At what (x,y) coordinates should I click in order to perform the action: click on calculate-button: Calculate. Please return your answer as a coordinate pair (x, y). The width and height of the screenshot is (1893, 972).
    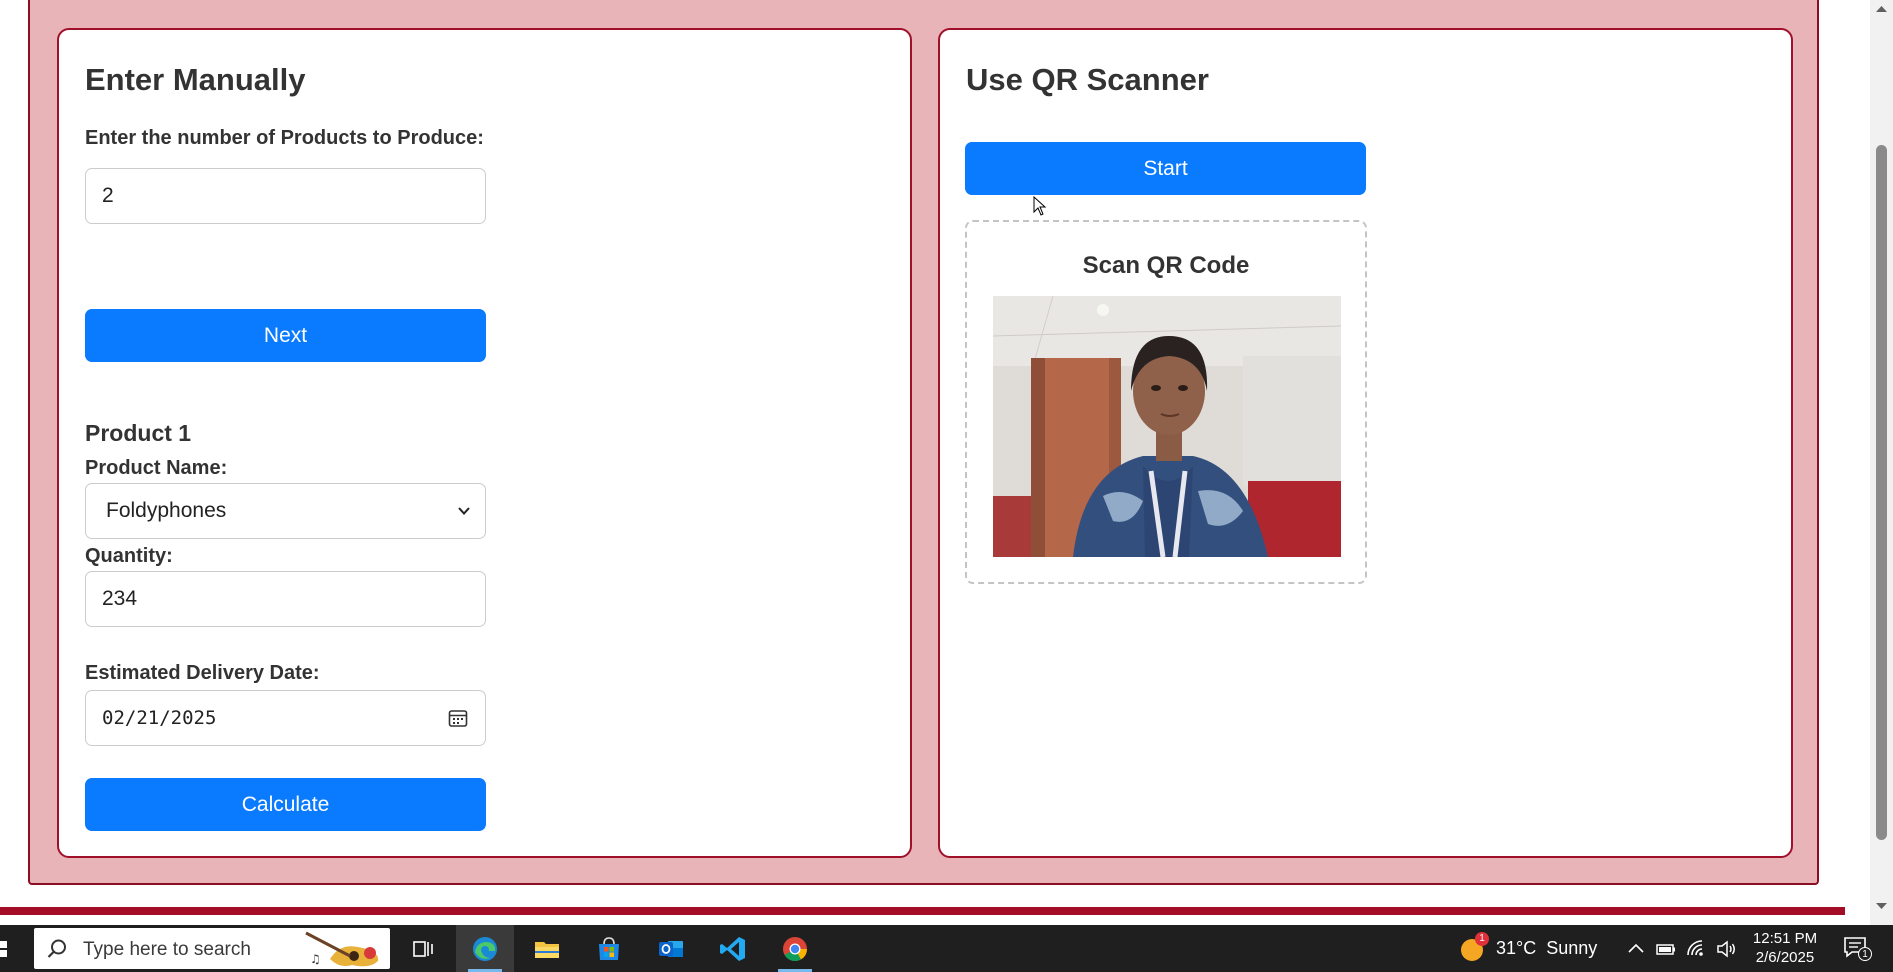
    Looking at the image, I should click on (285, 804).